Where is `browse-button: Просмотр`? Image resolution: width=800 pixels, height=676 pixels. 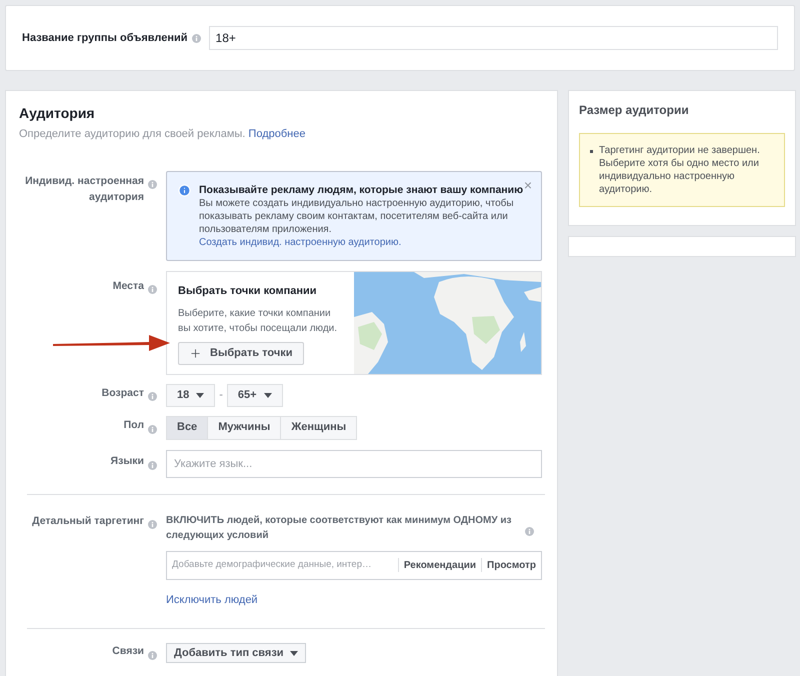 browse-button: Просмотр is located at coordinates (511, 565).